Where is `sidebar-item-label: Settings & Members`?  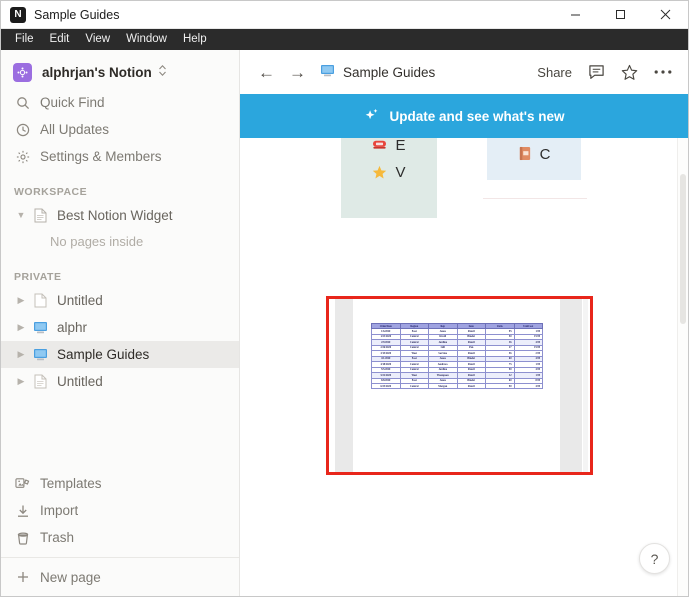 sidebar-item-label: Settings & Members is located at coordinates (101, 156).